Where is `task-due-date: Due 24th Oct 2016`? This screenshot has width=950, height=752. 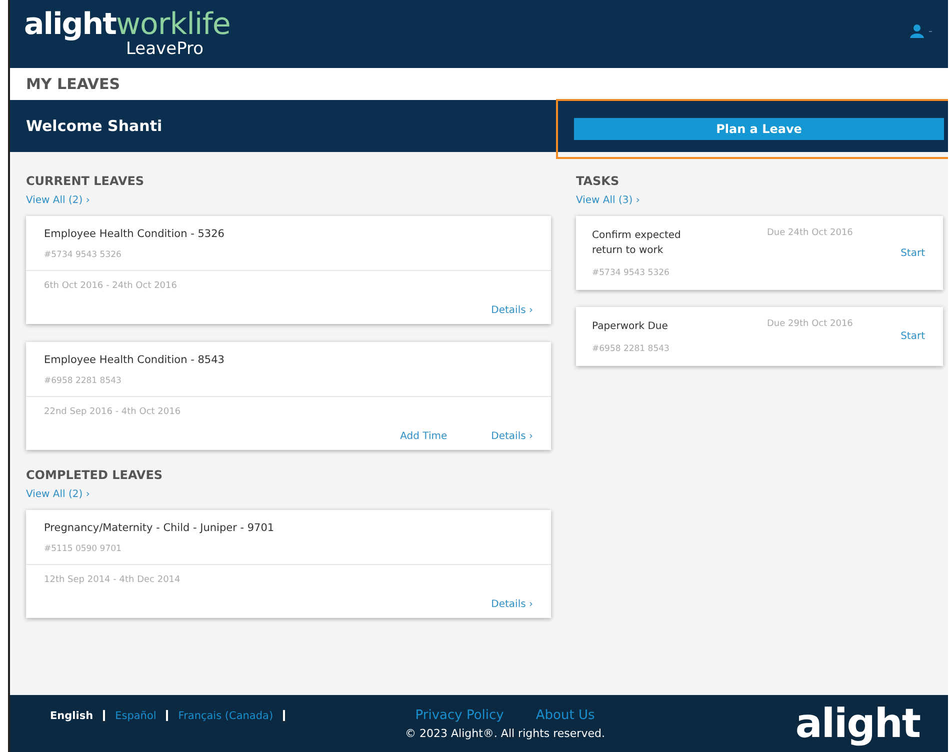 task-due-date: Due 24th Oct 2016 is located at coordinates (810, 234).